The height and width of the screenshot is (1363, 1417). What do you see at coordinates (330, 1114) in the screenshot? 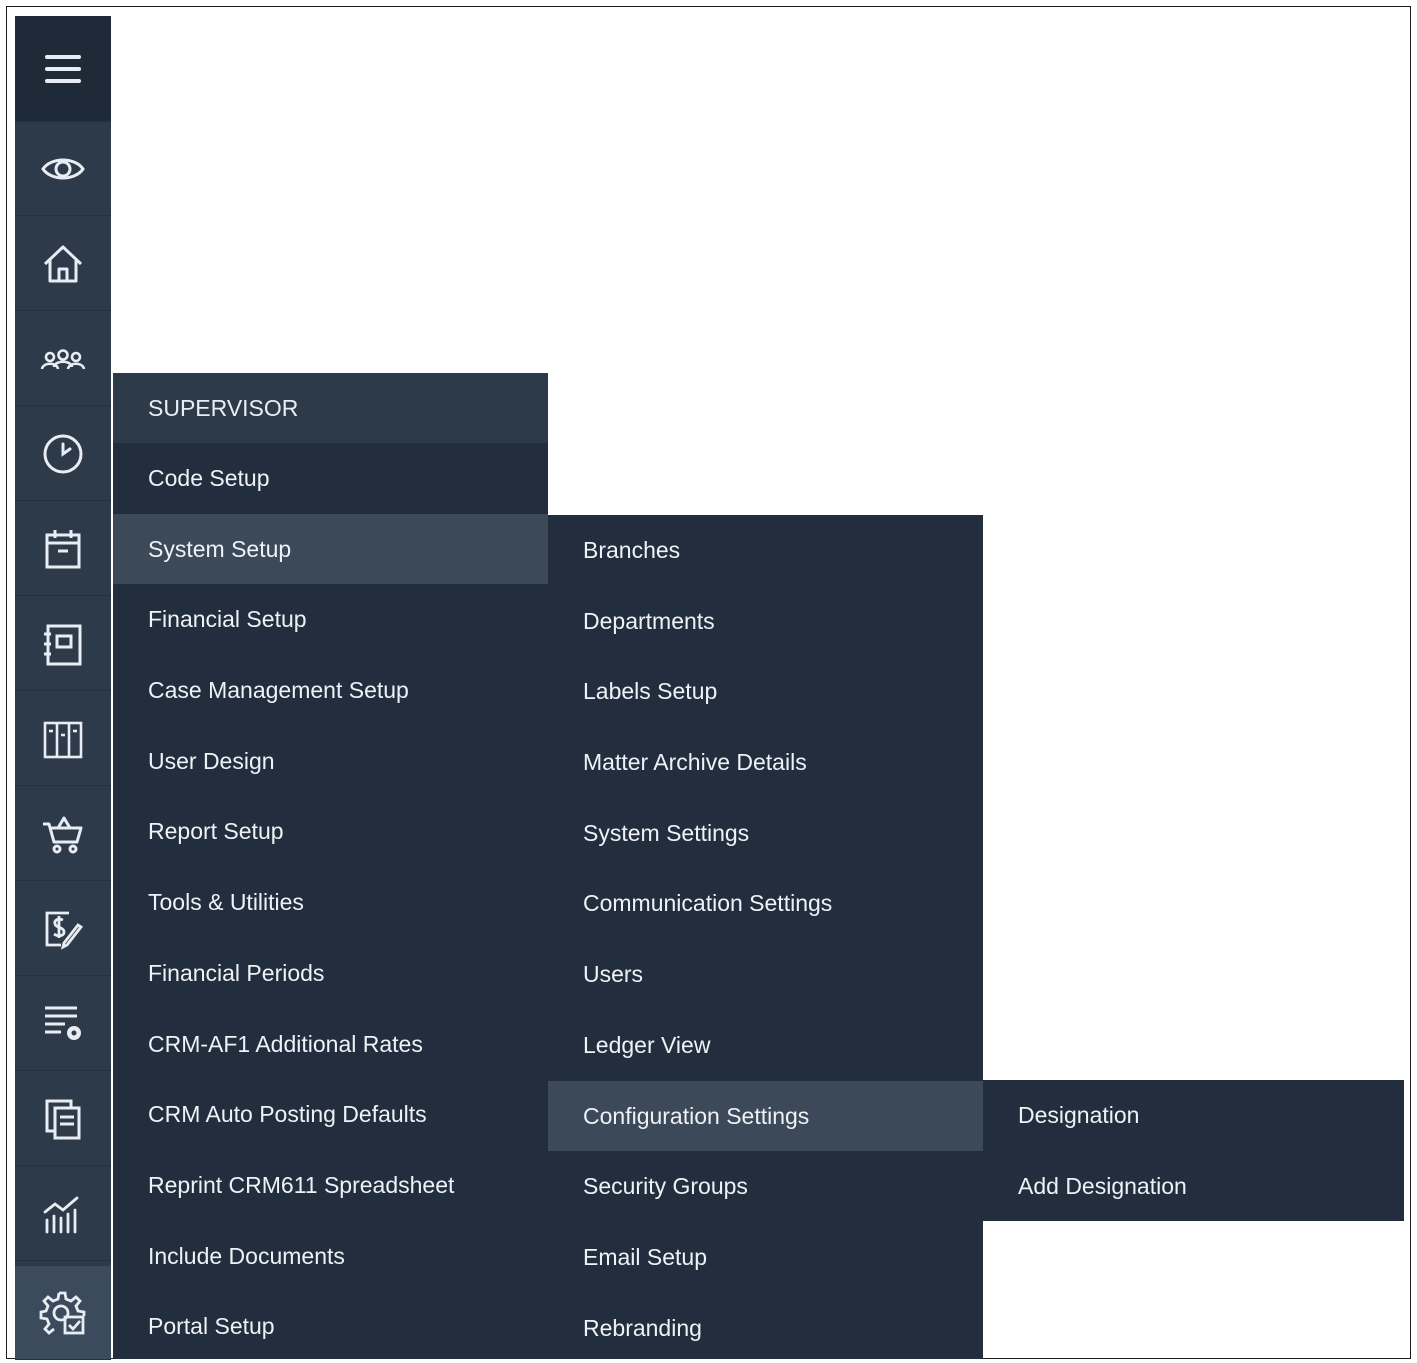
I see `menu-item-crm-auto-posting: CRM Auto Posting Defaults` at bounding box center [330, 1114].